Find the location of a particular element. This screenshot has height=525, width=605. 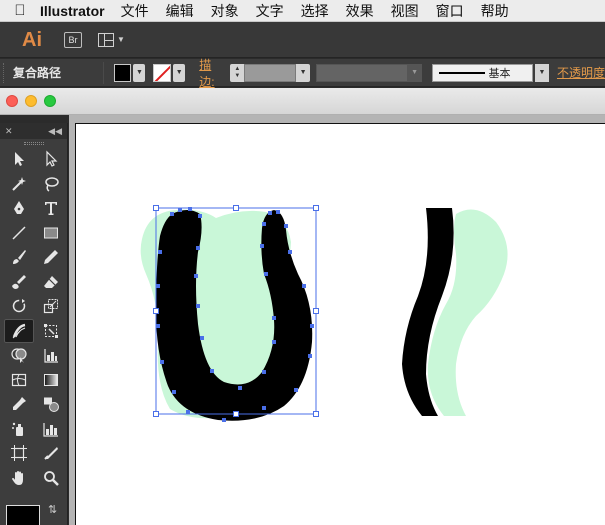

direct-selection-tool-icon is located at coordinates (51, 159).